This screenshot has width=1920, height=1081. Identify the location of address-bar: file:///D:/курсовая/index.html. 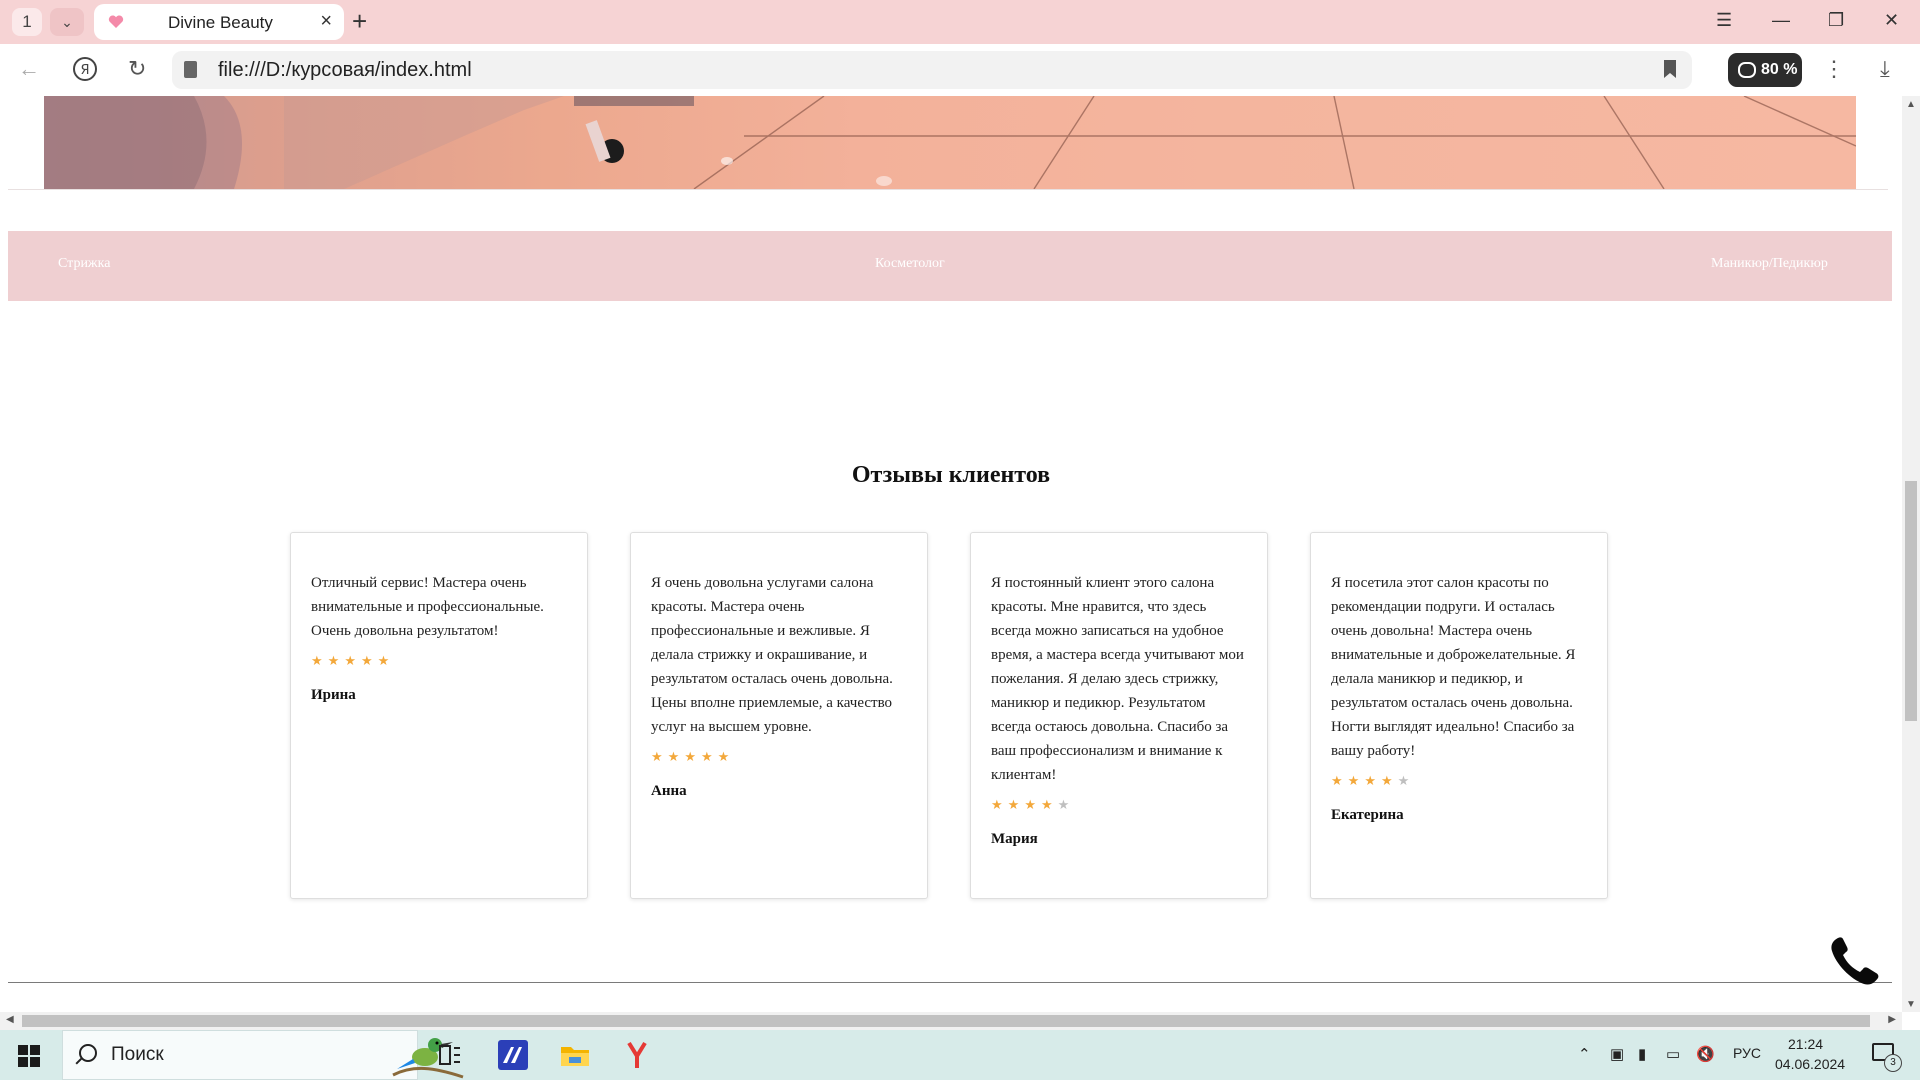
(932, 70).